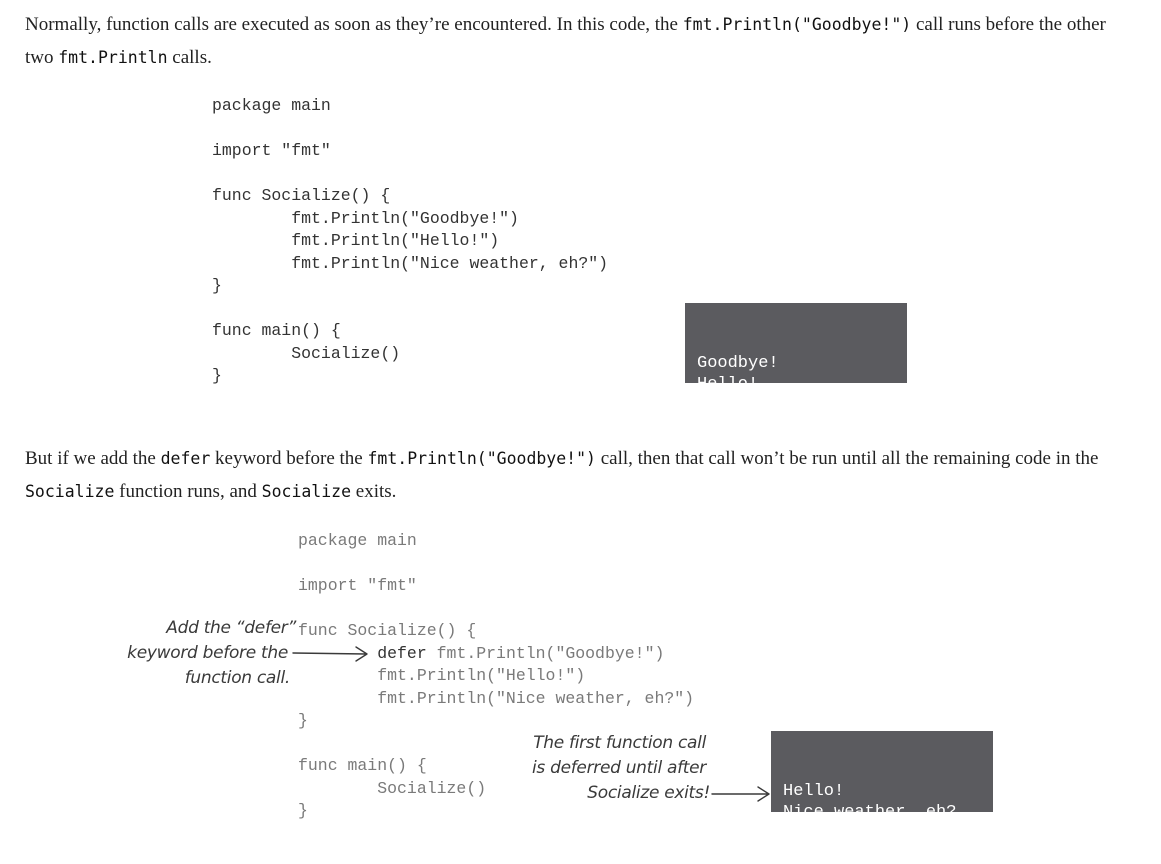 Image resolution: width=1161 pixels, height=864 pixels. Describe the element at coordinates (531, 724) in the screenshot. I see `annotation-arrows` at that location.